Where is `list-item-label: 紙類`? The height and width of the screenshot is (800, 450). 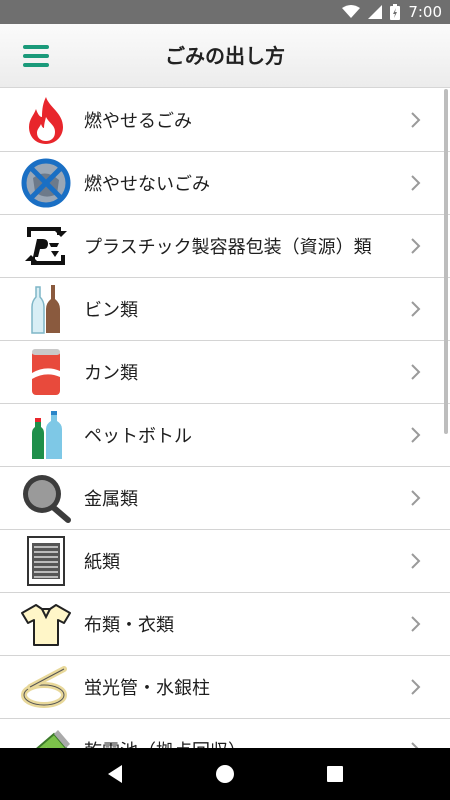
list-item-label: 紙類 is located at coordinates (102, 562).